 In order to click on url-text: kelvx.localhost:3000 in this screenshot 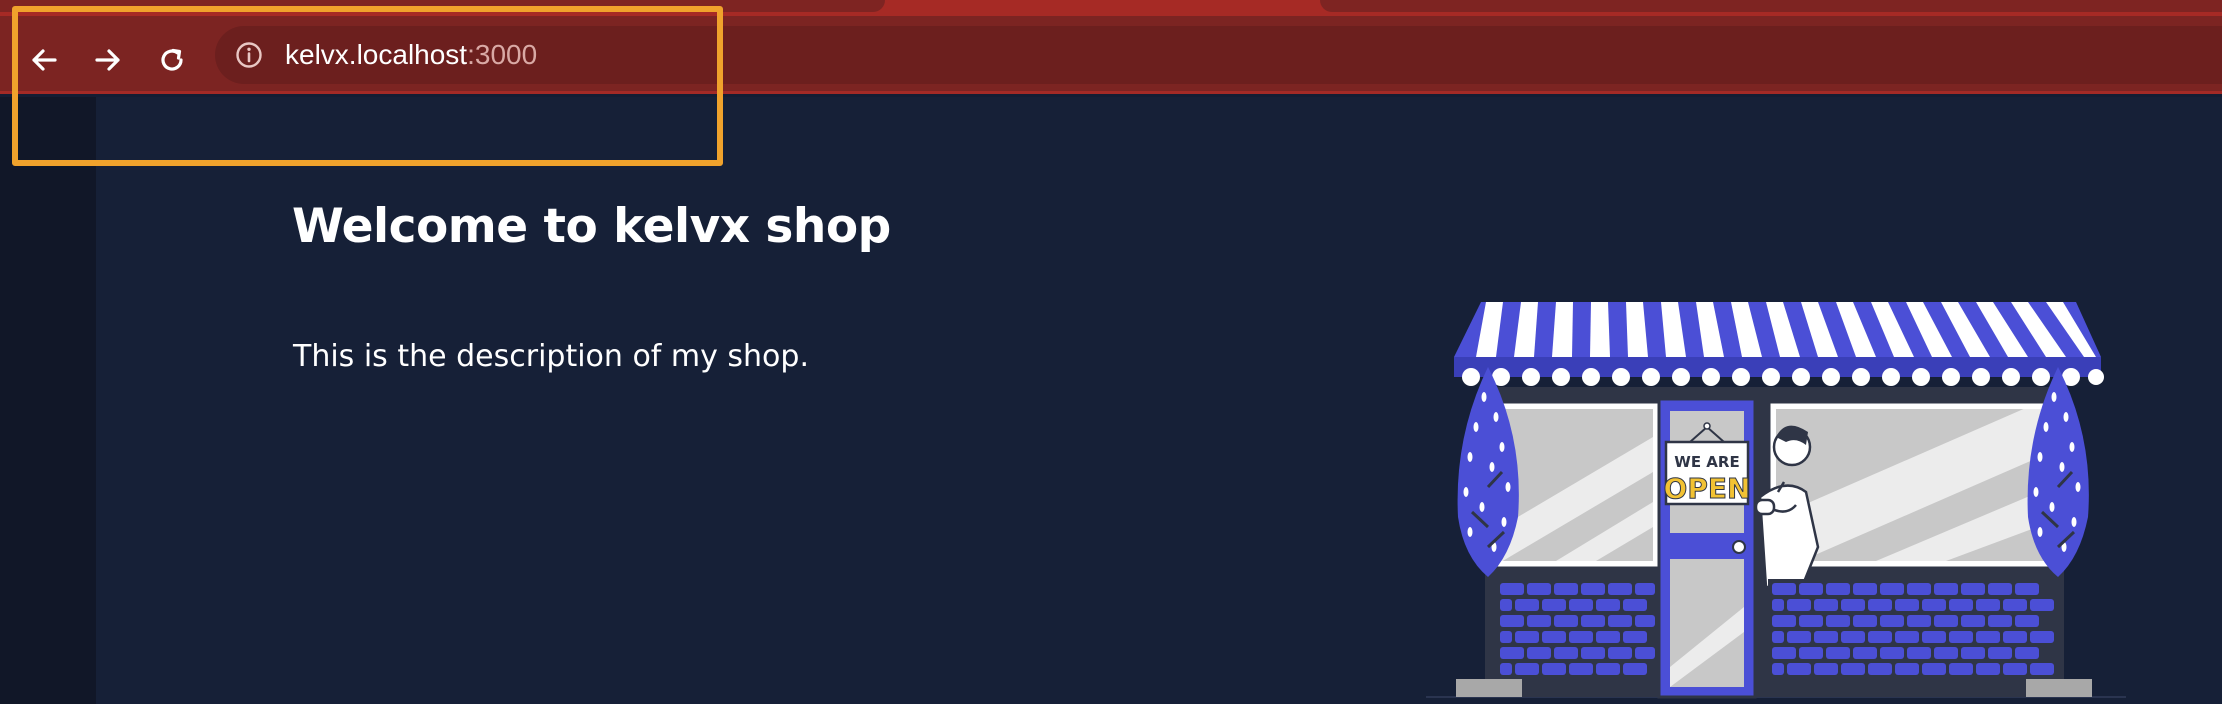, I will do `click(411, 55)`.